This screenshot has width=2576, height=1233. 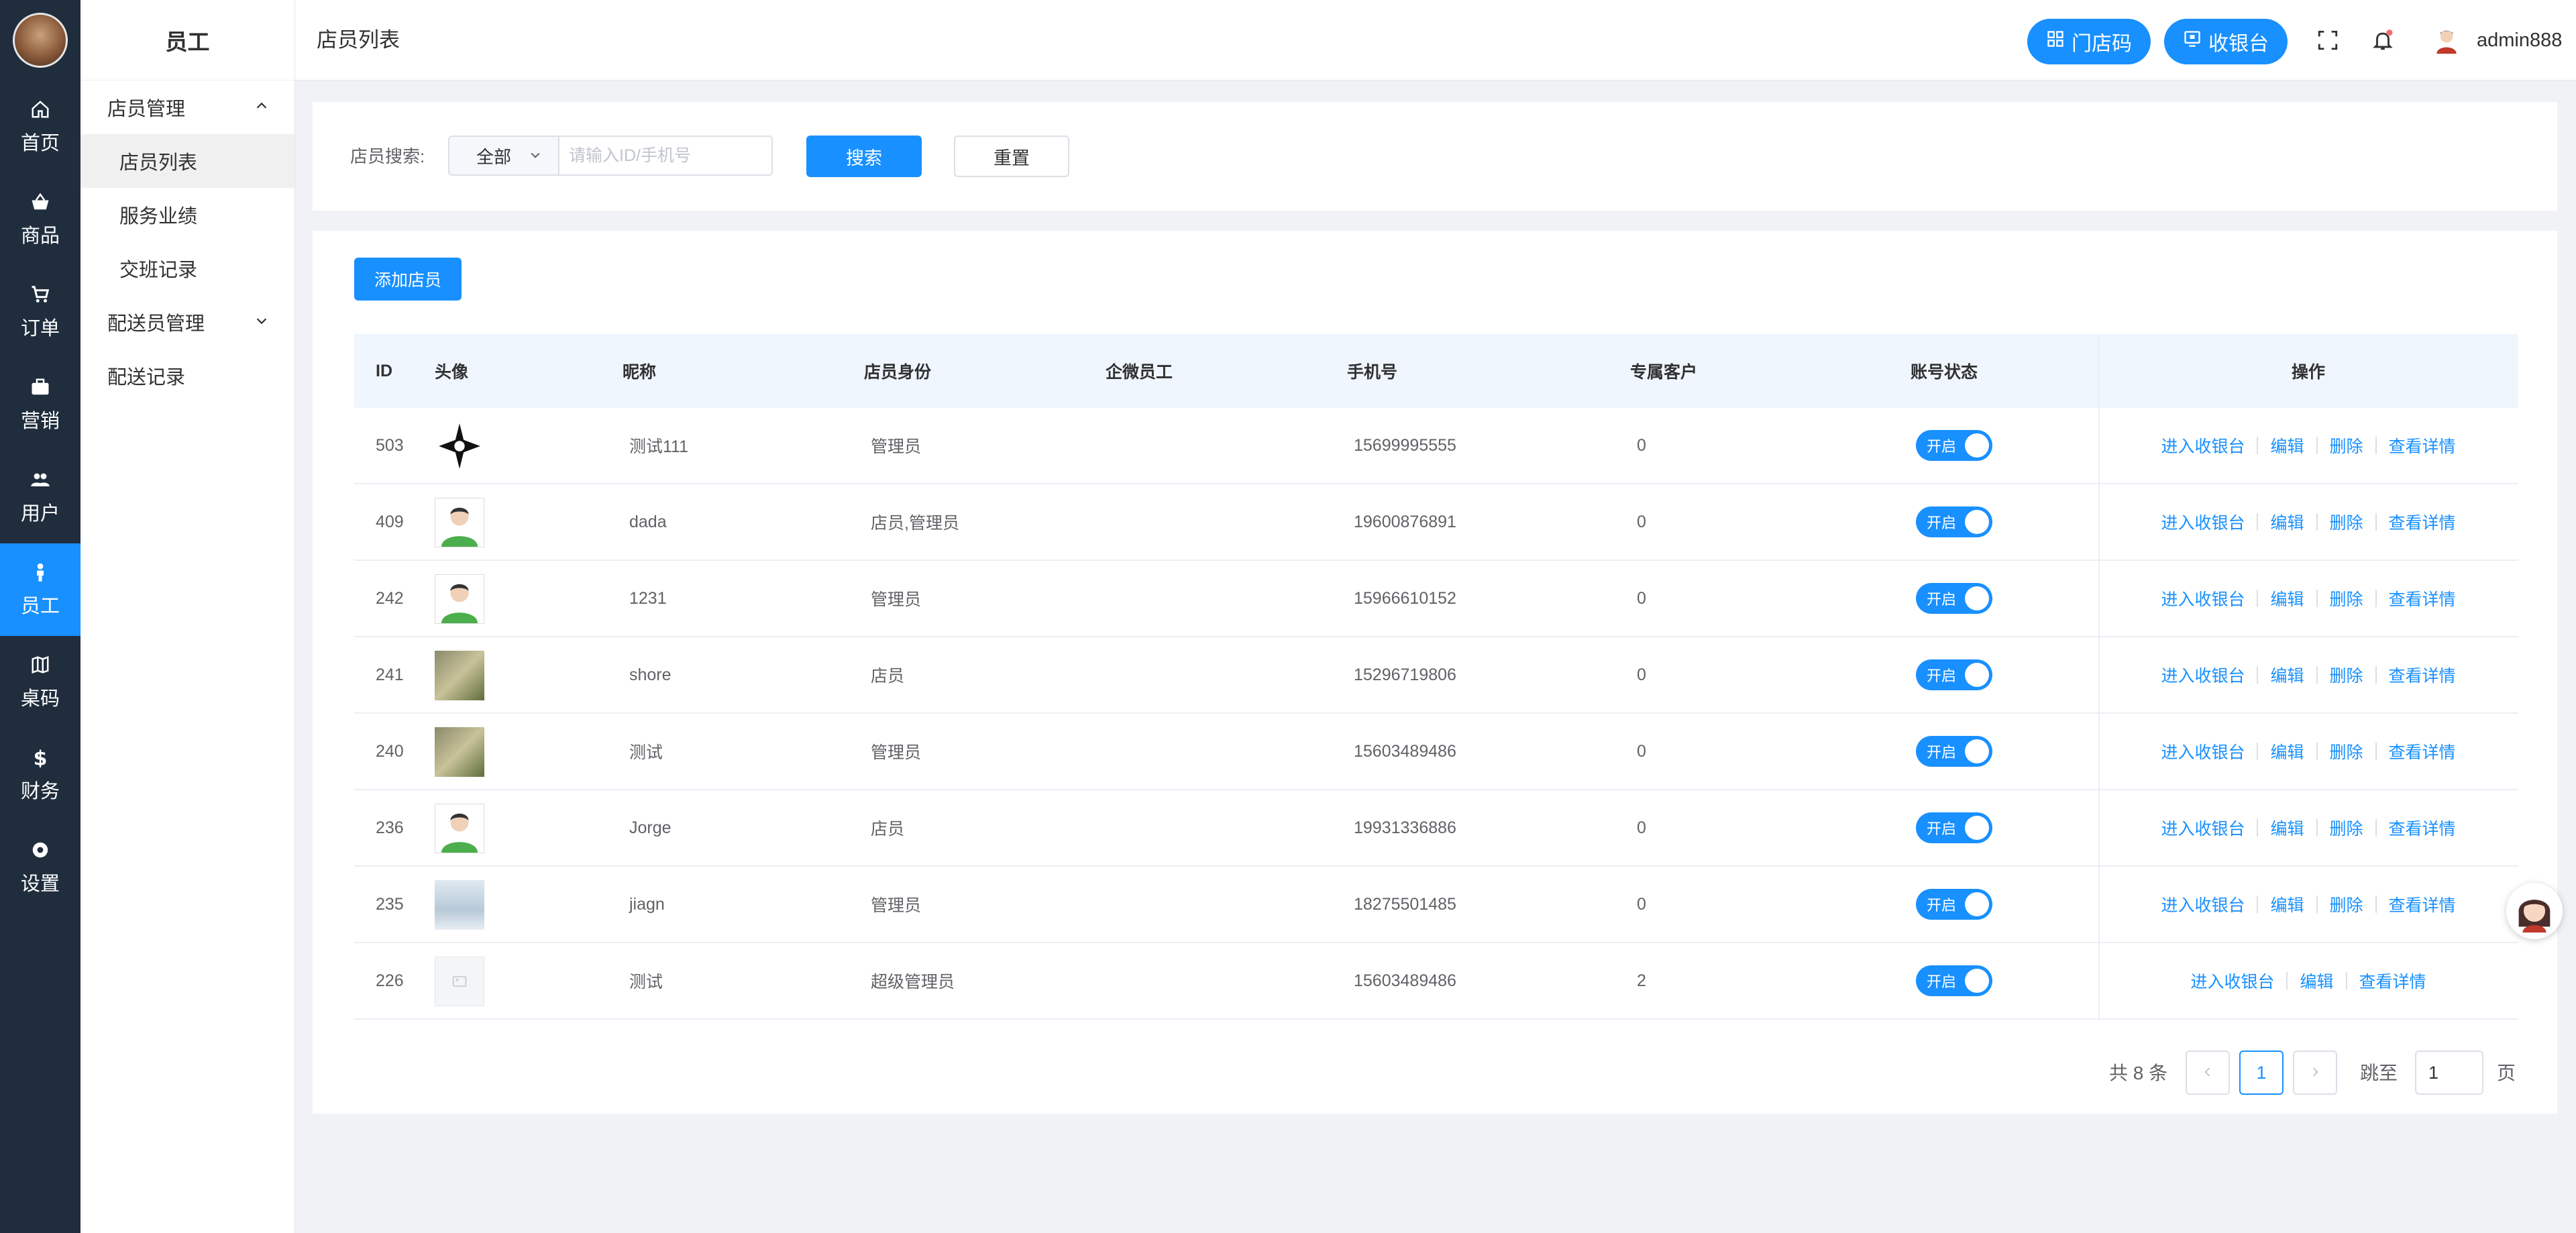 What do you see at coordinates (2446, 41) in the screenshot?
I see `admin-avatar` at bounding box center [2446, 41].